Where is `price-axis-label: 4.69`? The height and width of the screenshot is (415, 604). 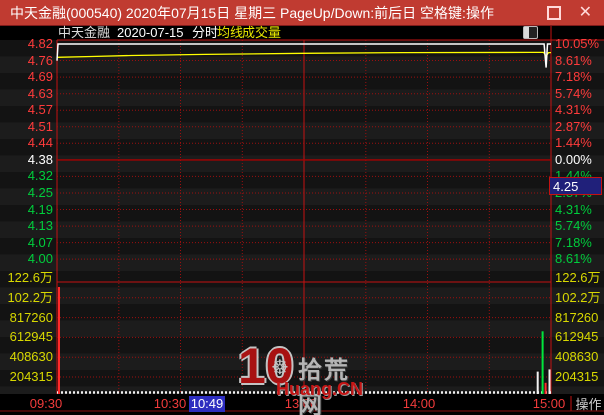 price-axis-label: 4.69 is located at coordinates (40, 77).